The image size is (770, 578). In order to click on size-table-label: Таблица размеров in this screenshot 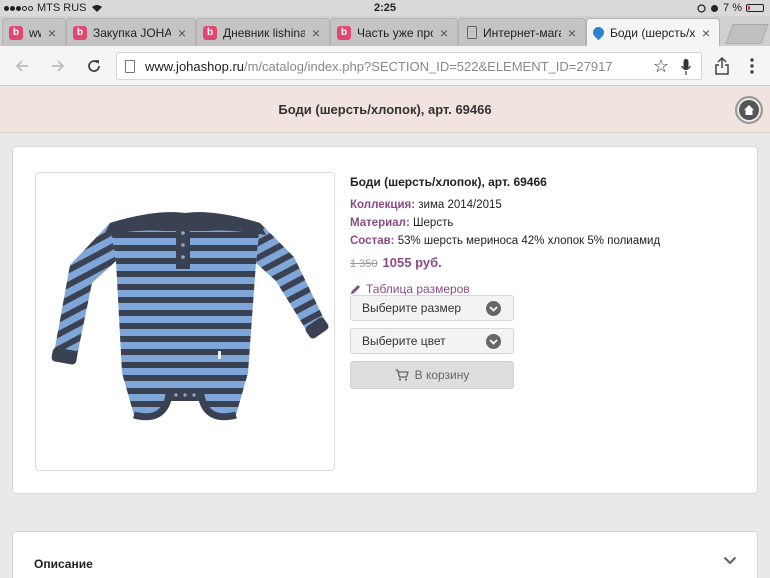, I will do `click(418, 289)`.